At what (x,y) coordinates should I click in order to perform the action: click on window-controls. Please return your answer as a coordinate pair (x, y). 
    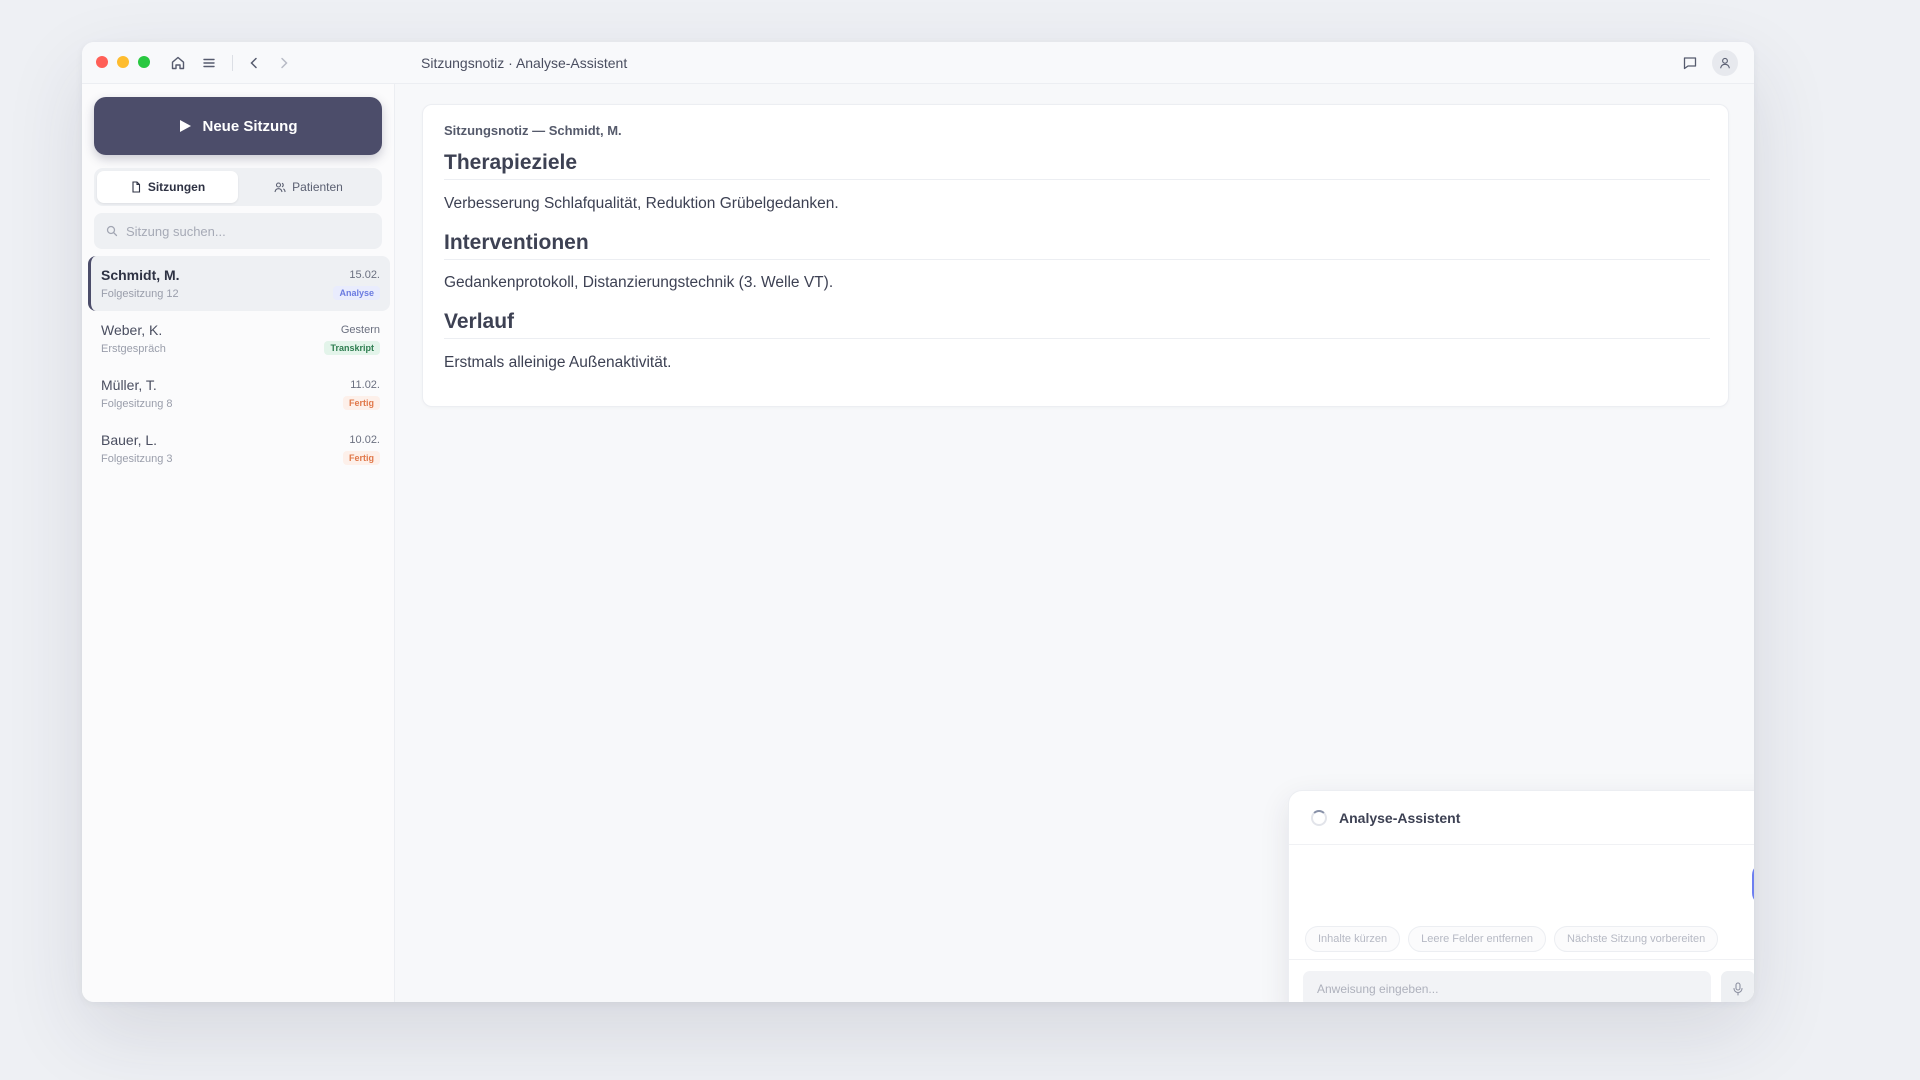
    Looking at the image, I should click on (123, 62).